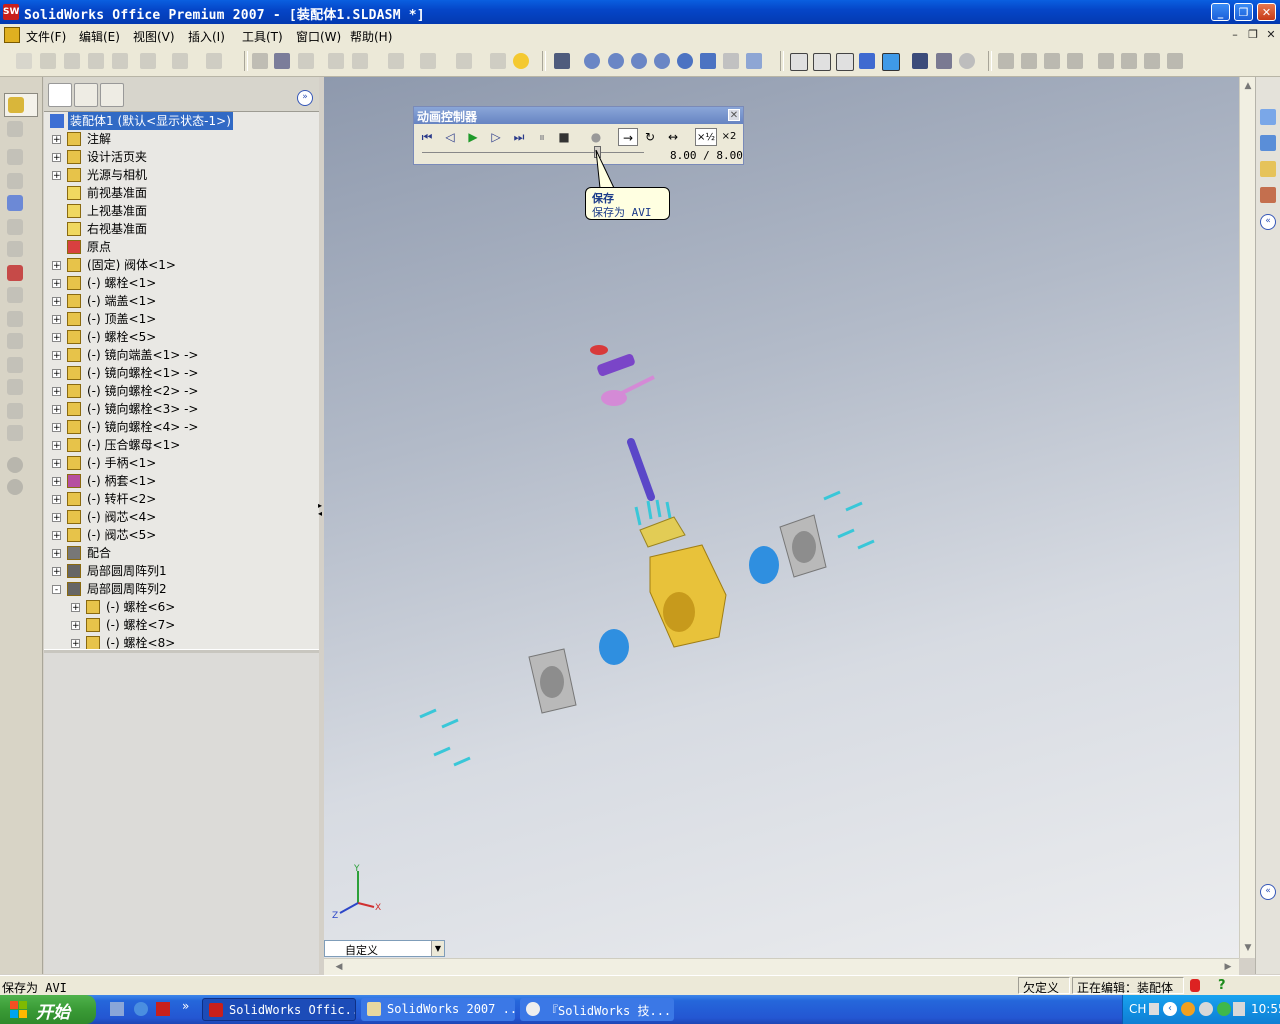  I want to click on rotate-view-icon, so click(685, 61).